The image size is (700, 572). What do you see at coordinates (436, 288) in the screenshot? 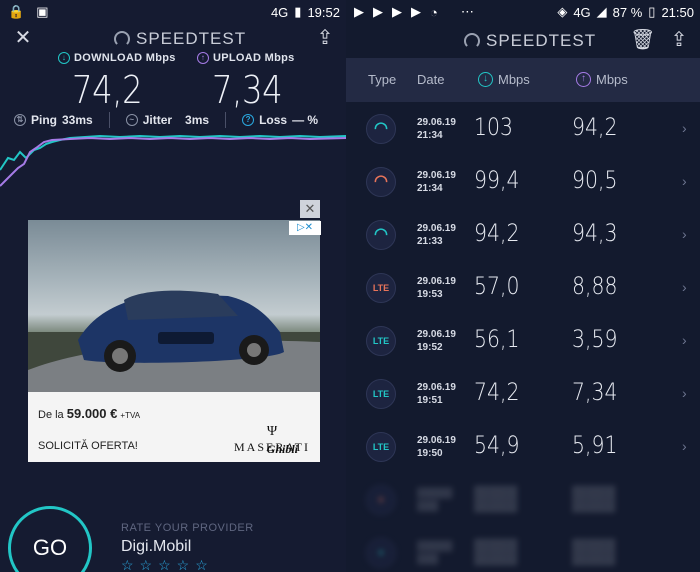
I see `result-date: 29.06.19 19:53` at bounding box center [436, 288].